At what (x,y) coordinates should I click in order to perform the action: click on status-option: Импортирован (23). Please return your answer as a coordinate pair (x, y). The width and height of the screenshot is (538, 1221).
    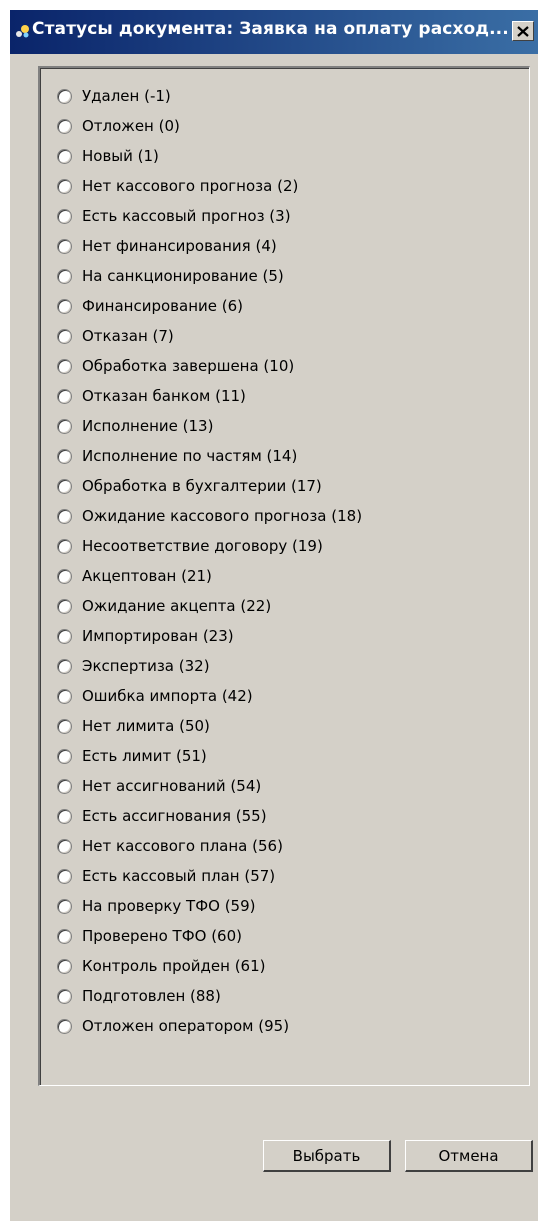
    Looking at the image, I should click on (209, 636).